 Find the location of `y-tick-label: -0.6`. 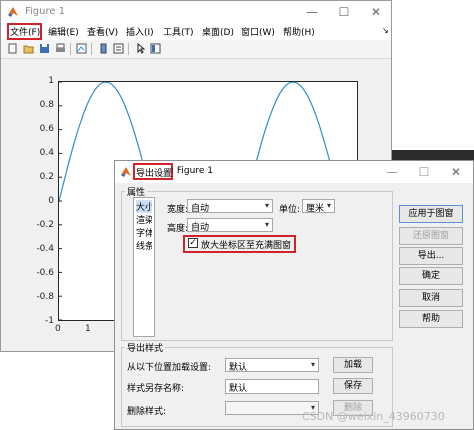

y-tick-label: -0.6 is located at coordinates (45, 273).